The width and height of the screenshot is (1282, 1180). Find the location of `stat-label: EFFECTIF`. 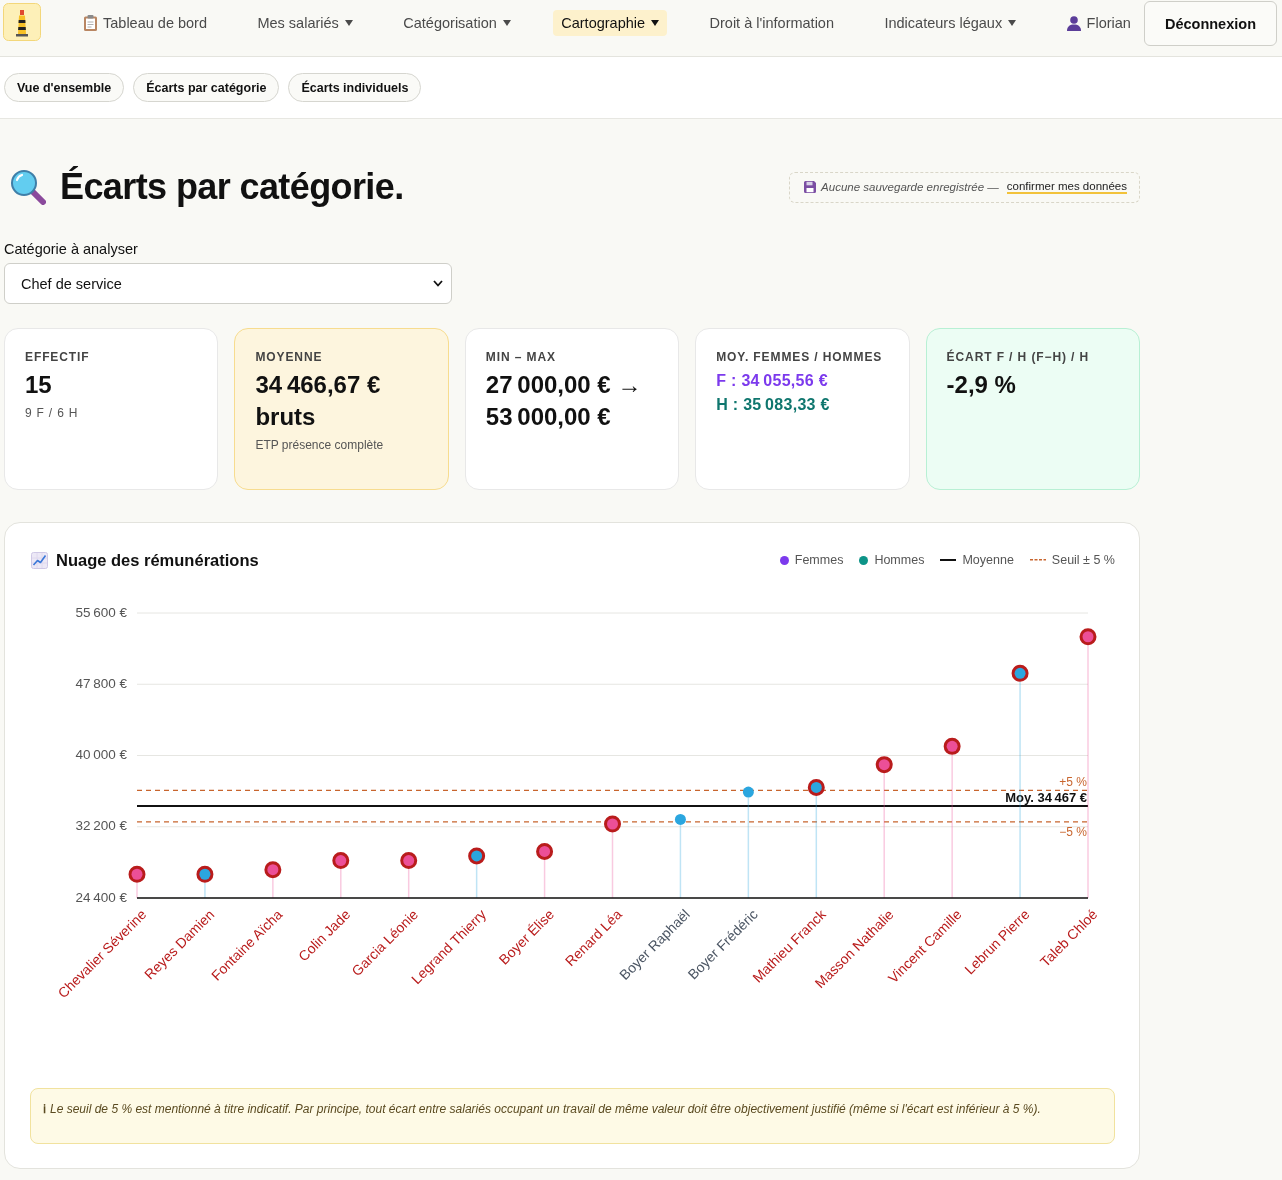

stat-label: EFFECTIF is located at coordinates (58, 357).